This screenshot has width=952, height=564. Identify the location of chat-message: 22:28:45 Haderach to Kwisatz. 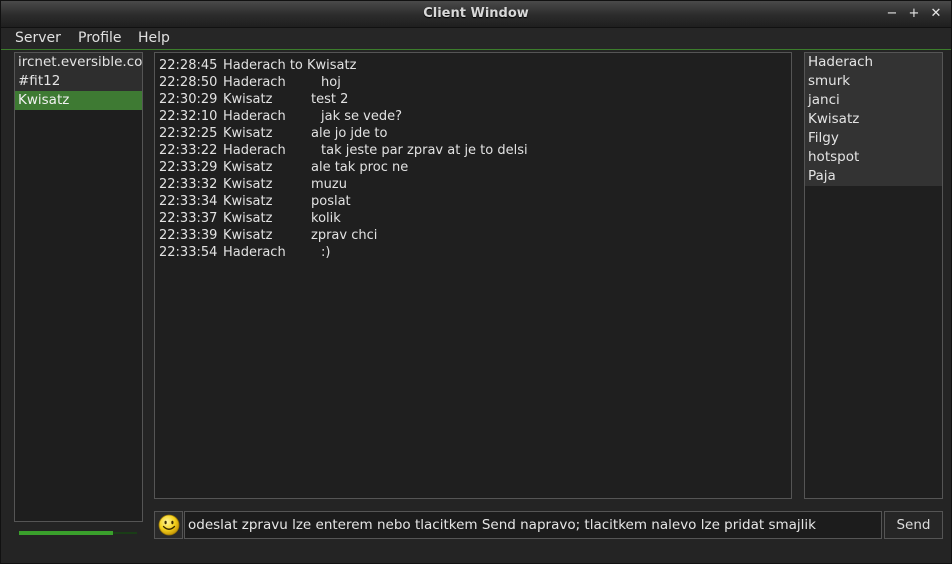
(475, 65).